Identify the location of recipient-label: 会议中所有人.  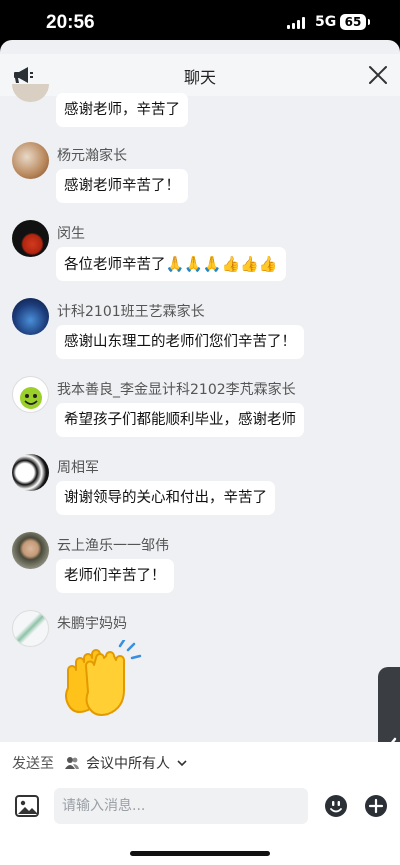
(128, 764).